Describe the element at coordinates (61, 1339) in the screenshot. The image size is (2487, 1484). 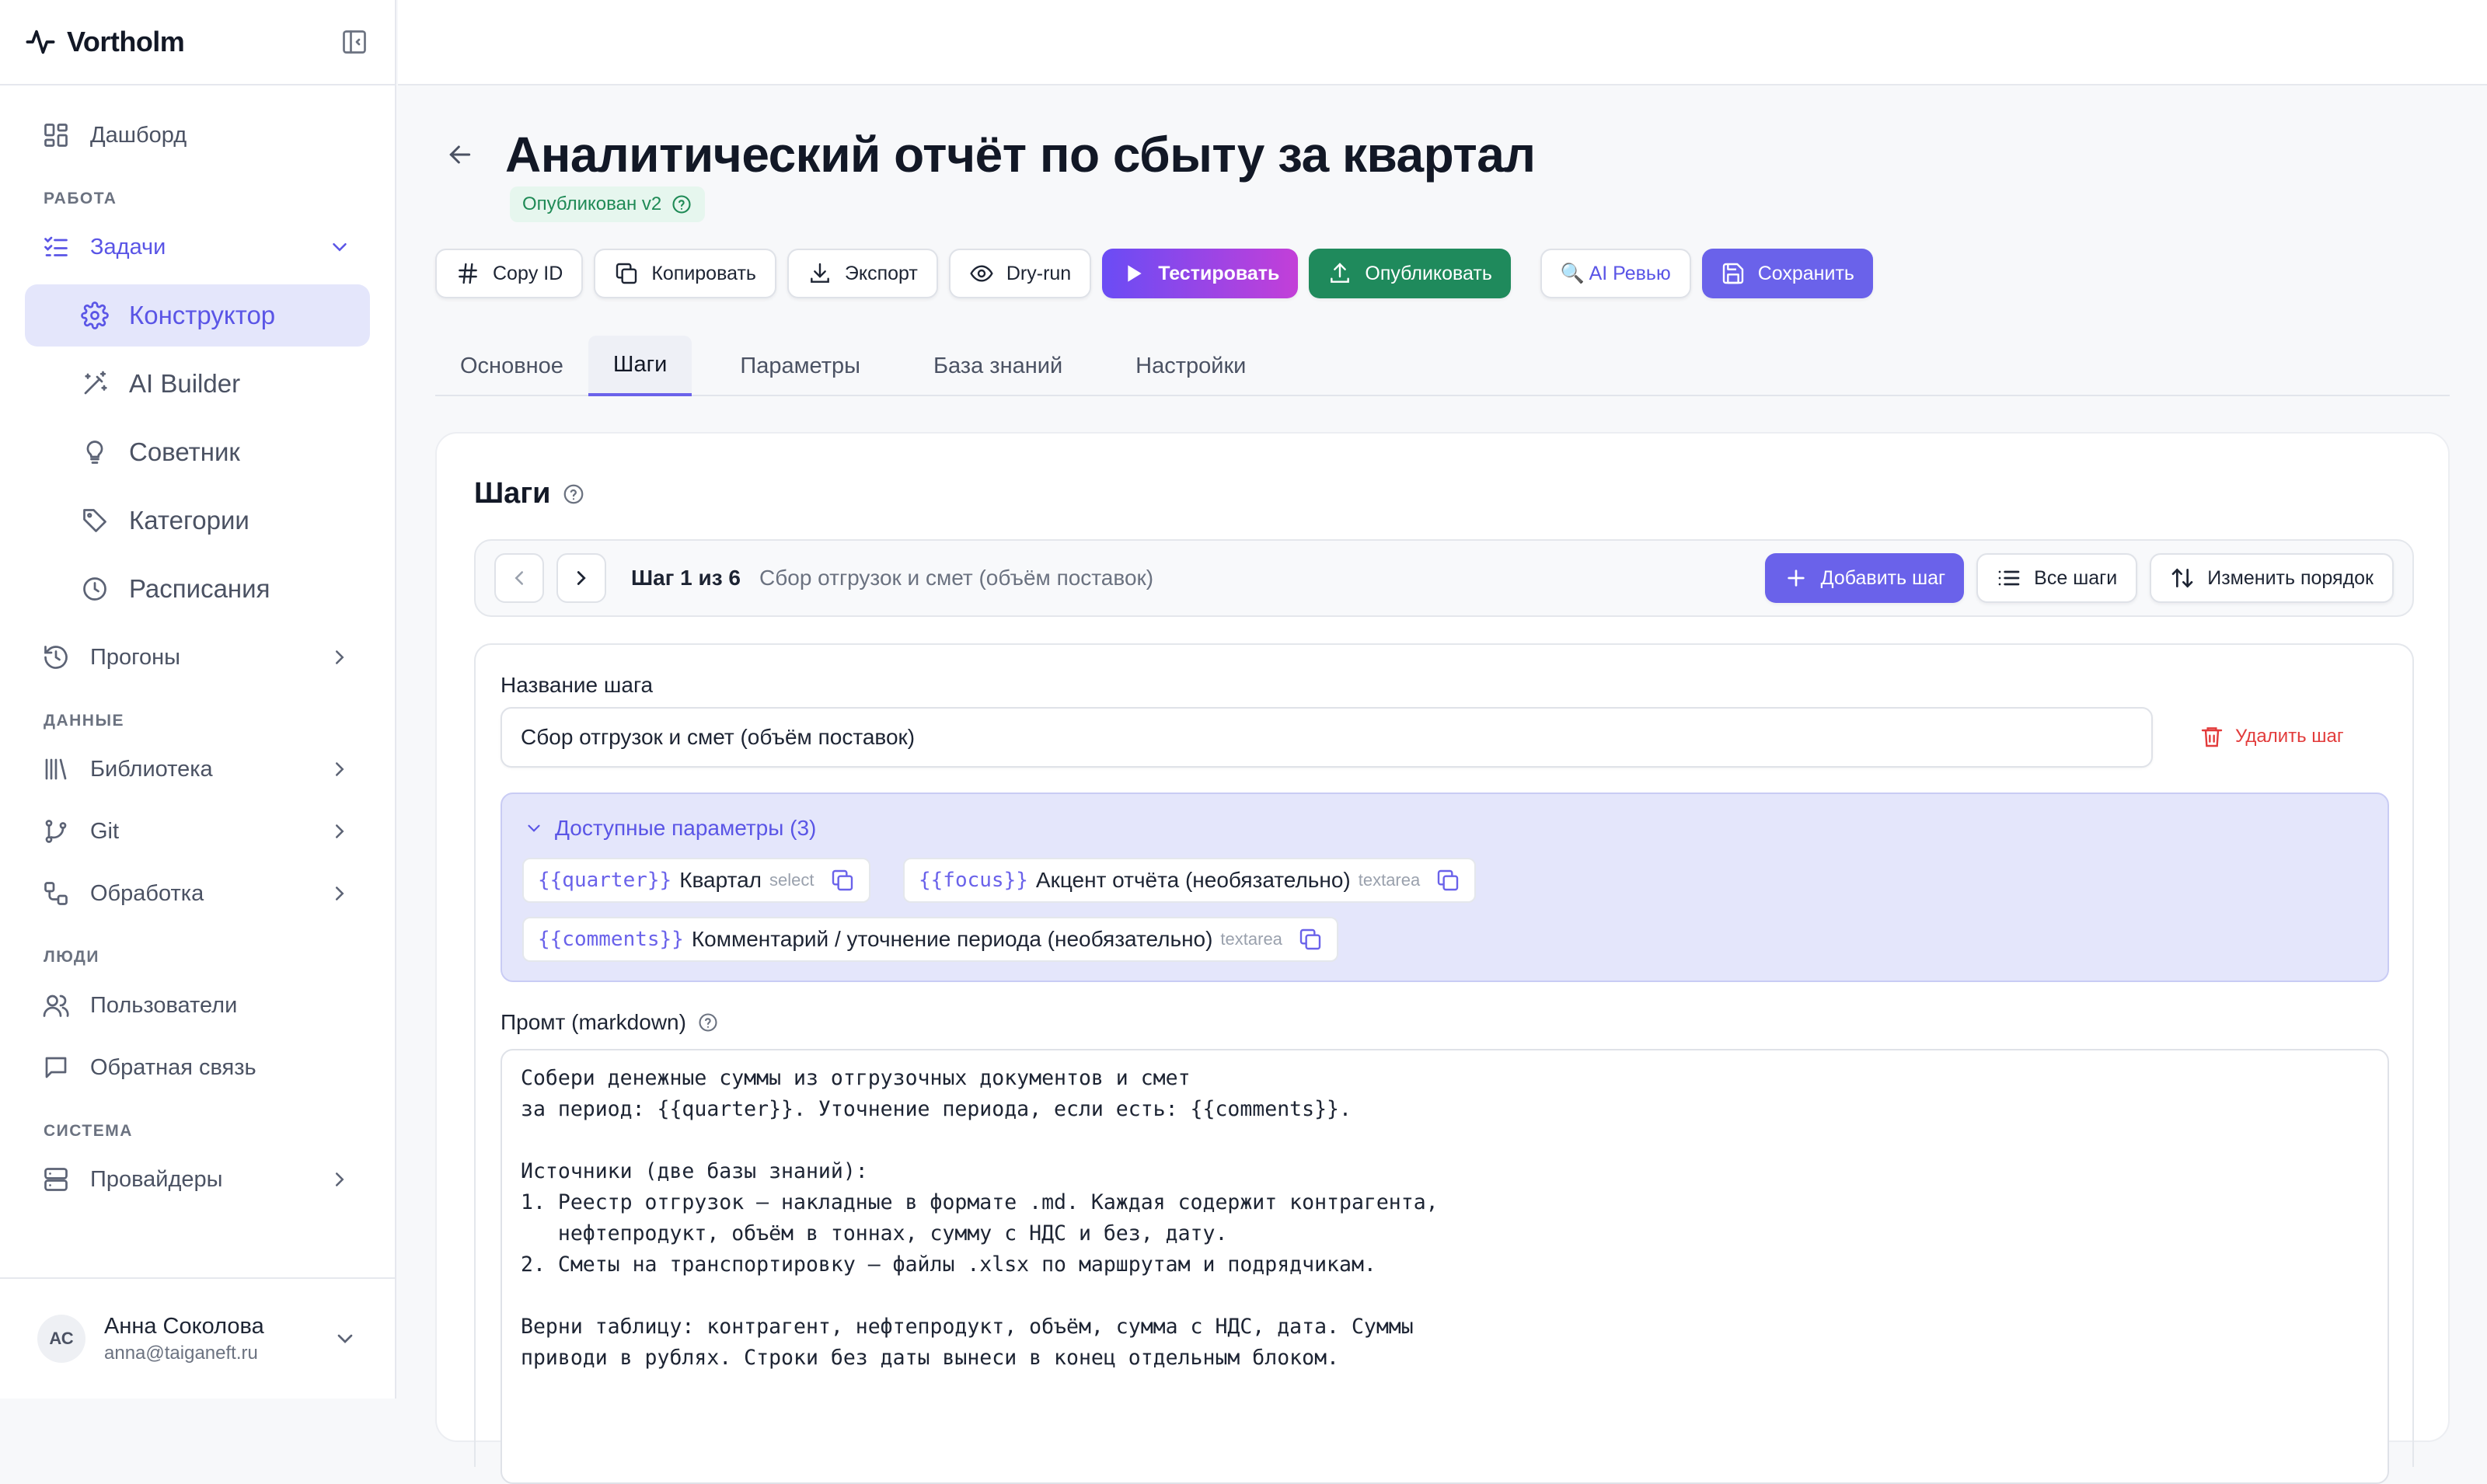
I see `avatar: АС` at that location.